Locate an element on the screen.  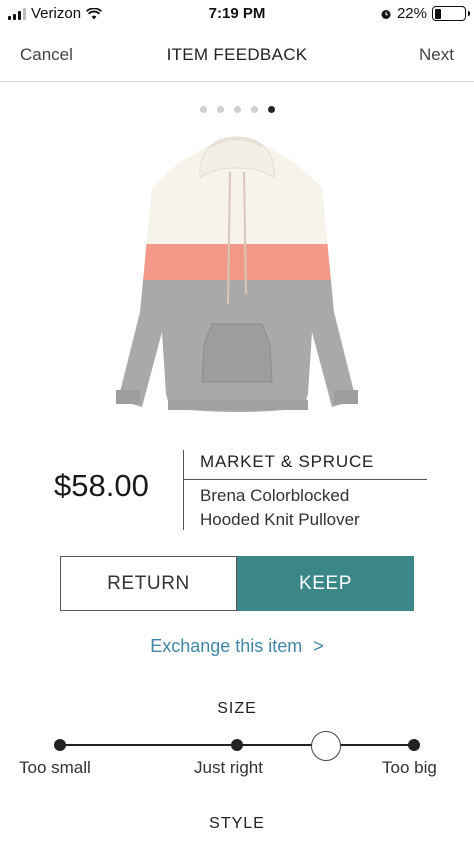
size-label: SIZE is located at coordinates (237, 708).